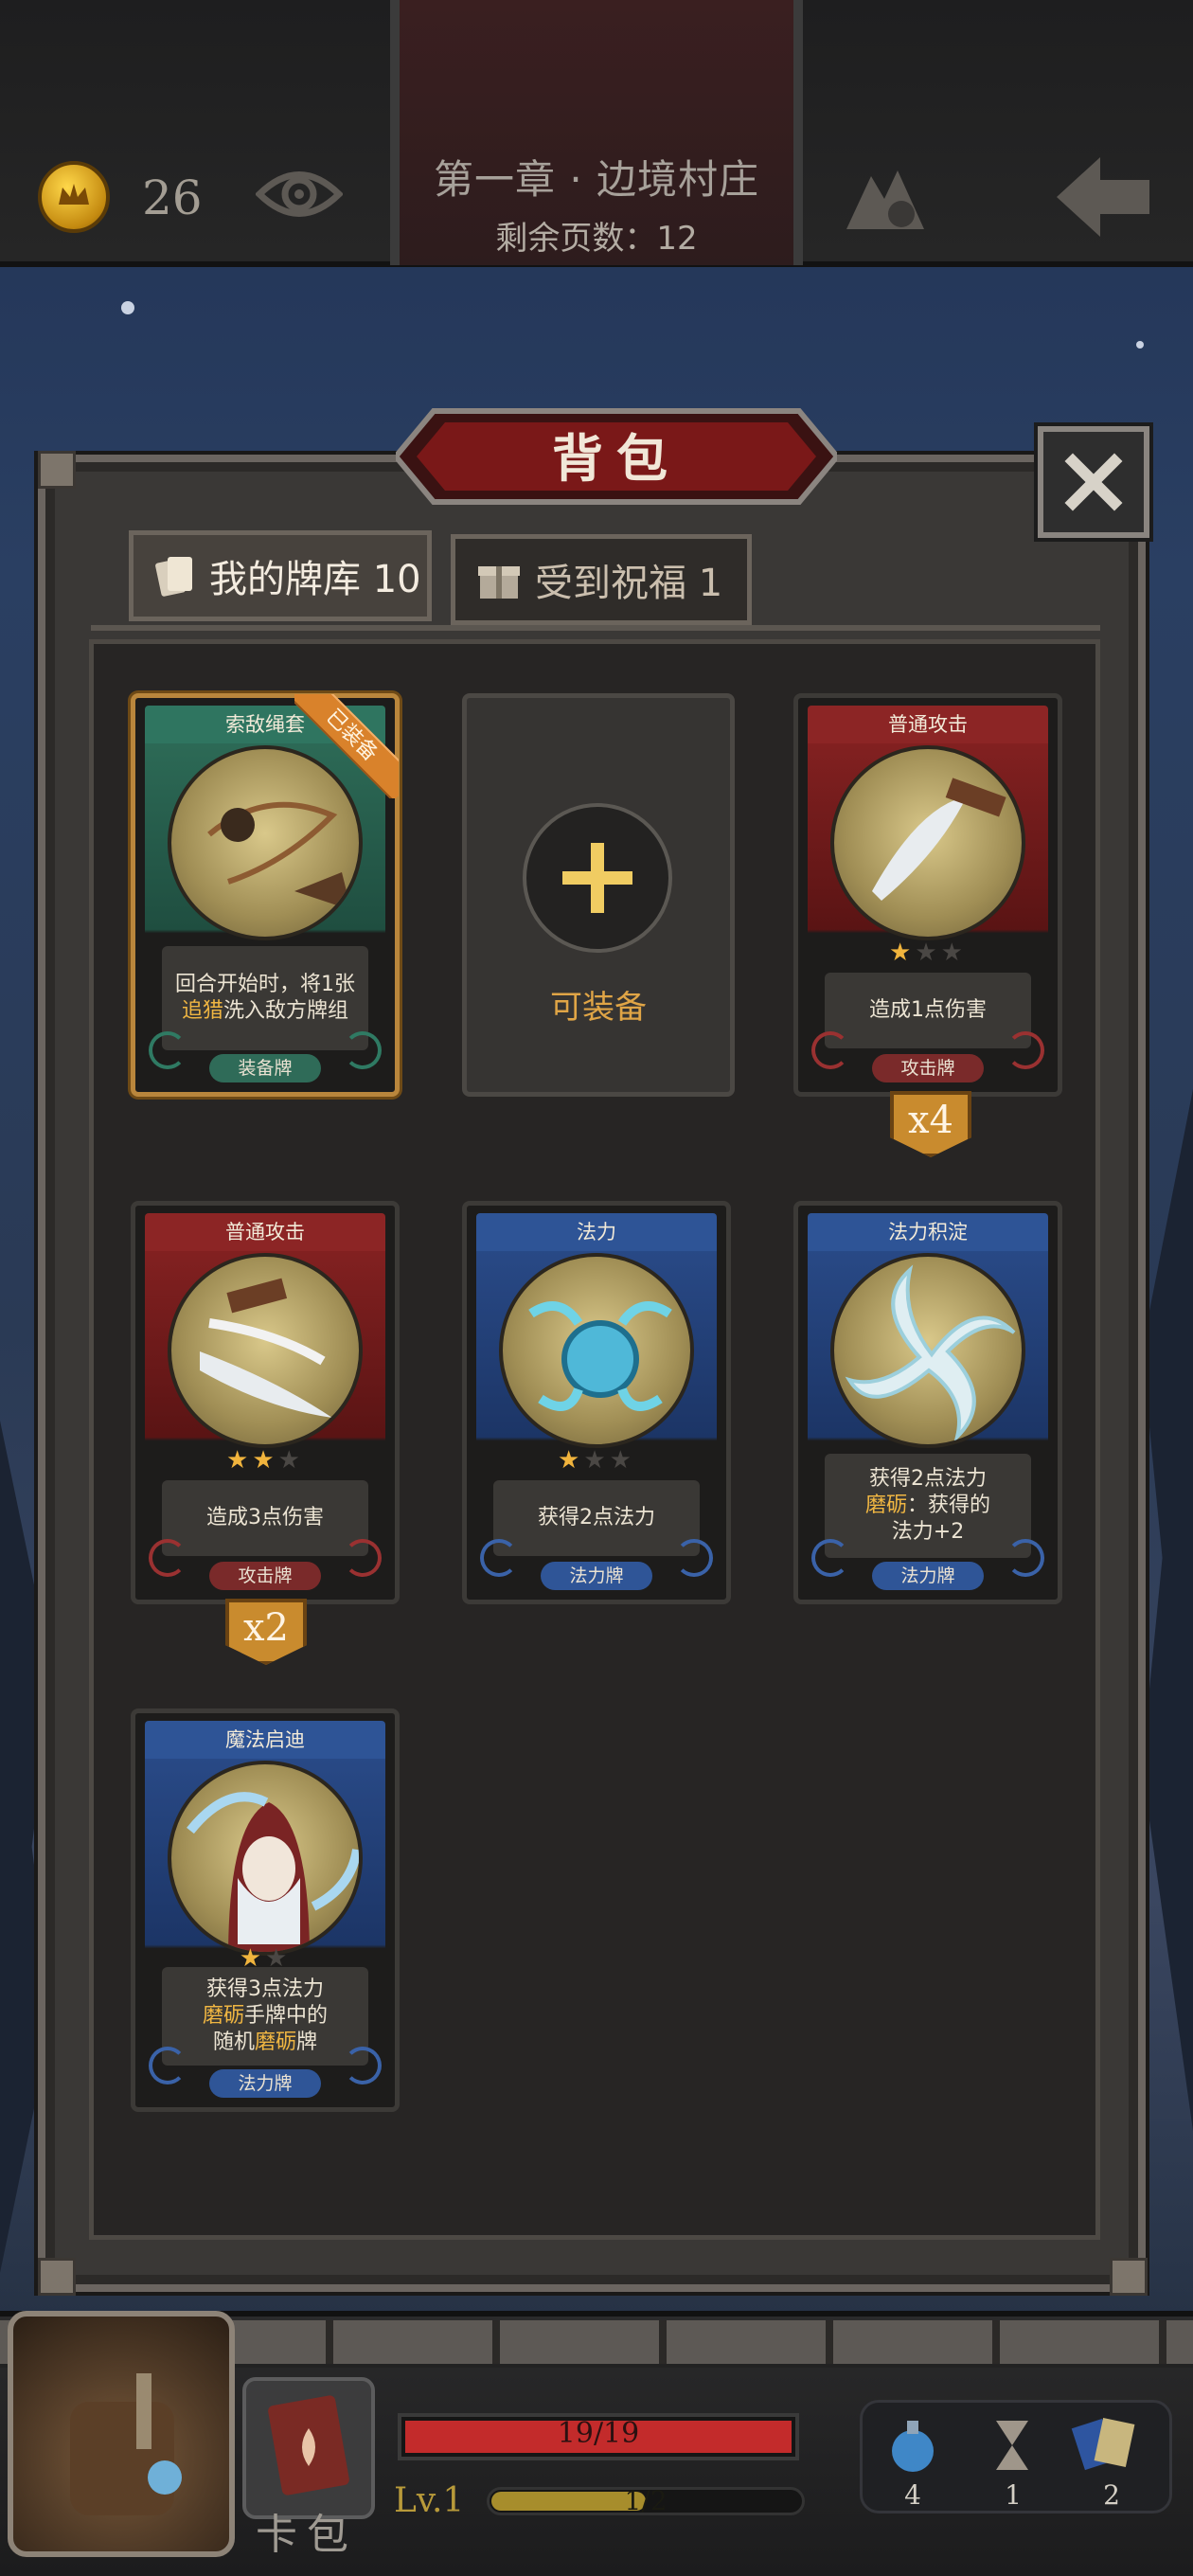 This screenshot has width=1193, height=2576. What do you see at coordinates (1012, 2445) in the screenshot?
I see `hourglass-icon` at bounding box center [1012, 2445].